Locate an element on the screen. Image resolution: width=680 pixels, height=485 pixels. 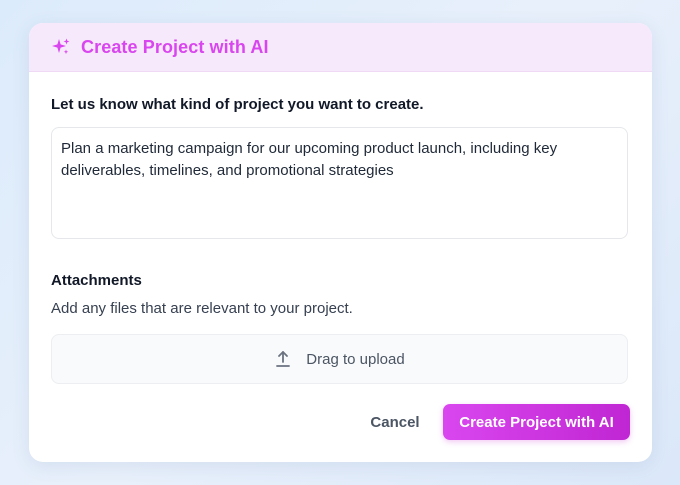
upload-icon is located at coordinates (283, 359).